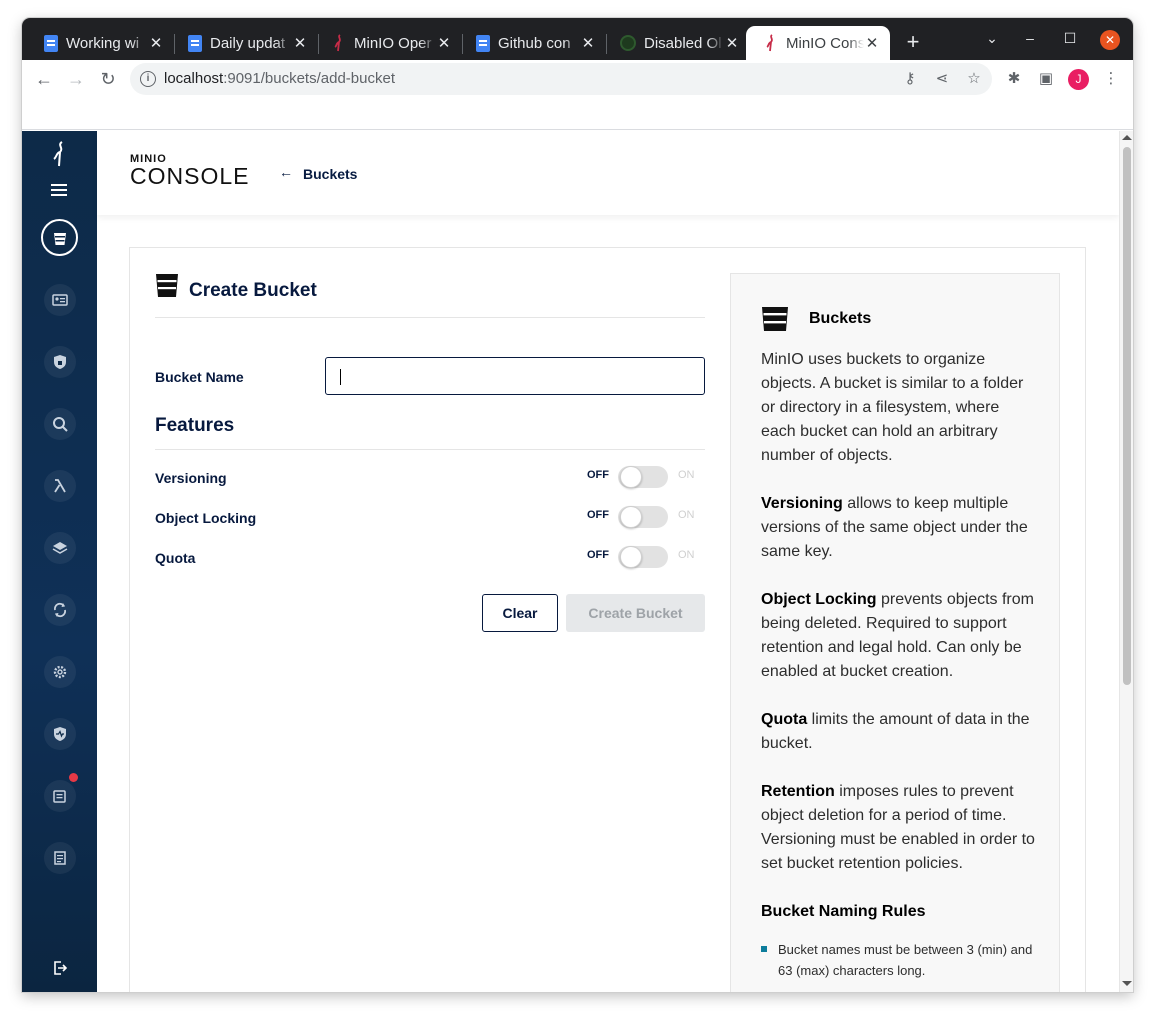 The image size is (1155, 1016). I want to click on back-button: ←, so click(44, 80).